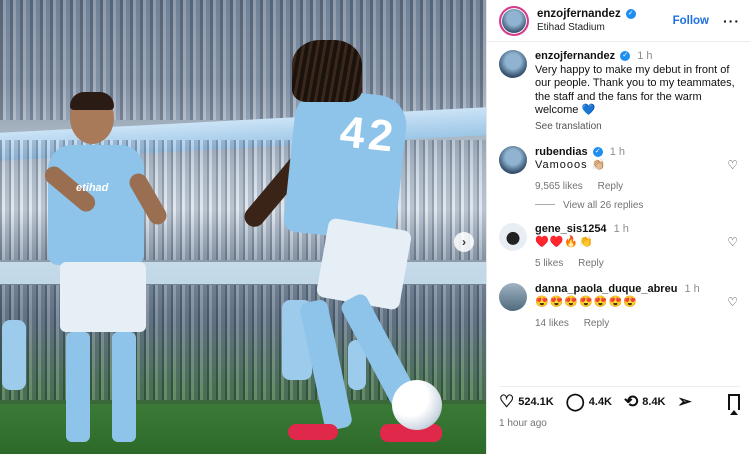 This screenshot has height=454, width=750. What do you see at coordinates (536, 402) in the screenshot?
I see `like-count: 524.1K` at bounding box center [536, 402].